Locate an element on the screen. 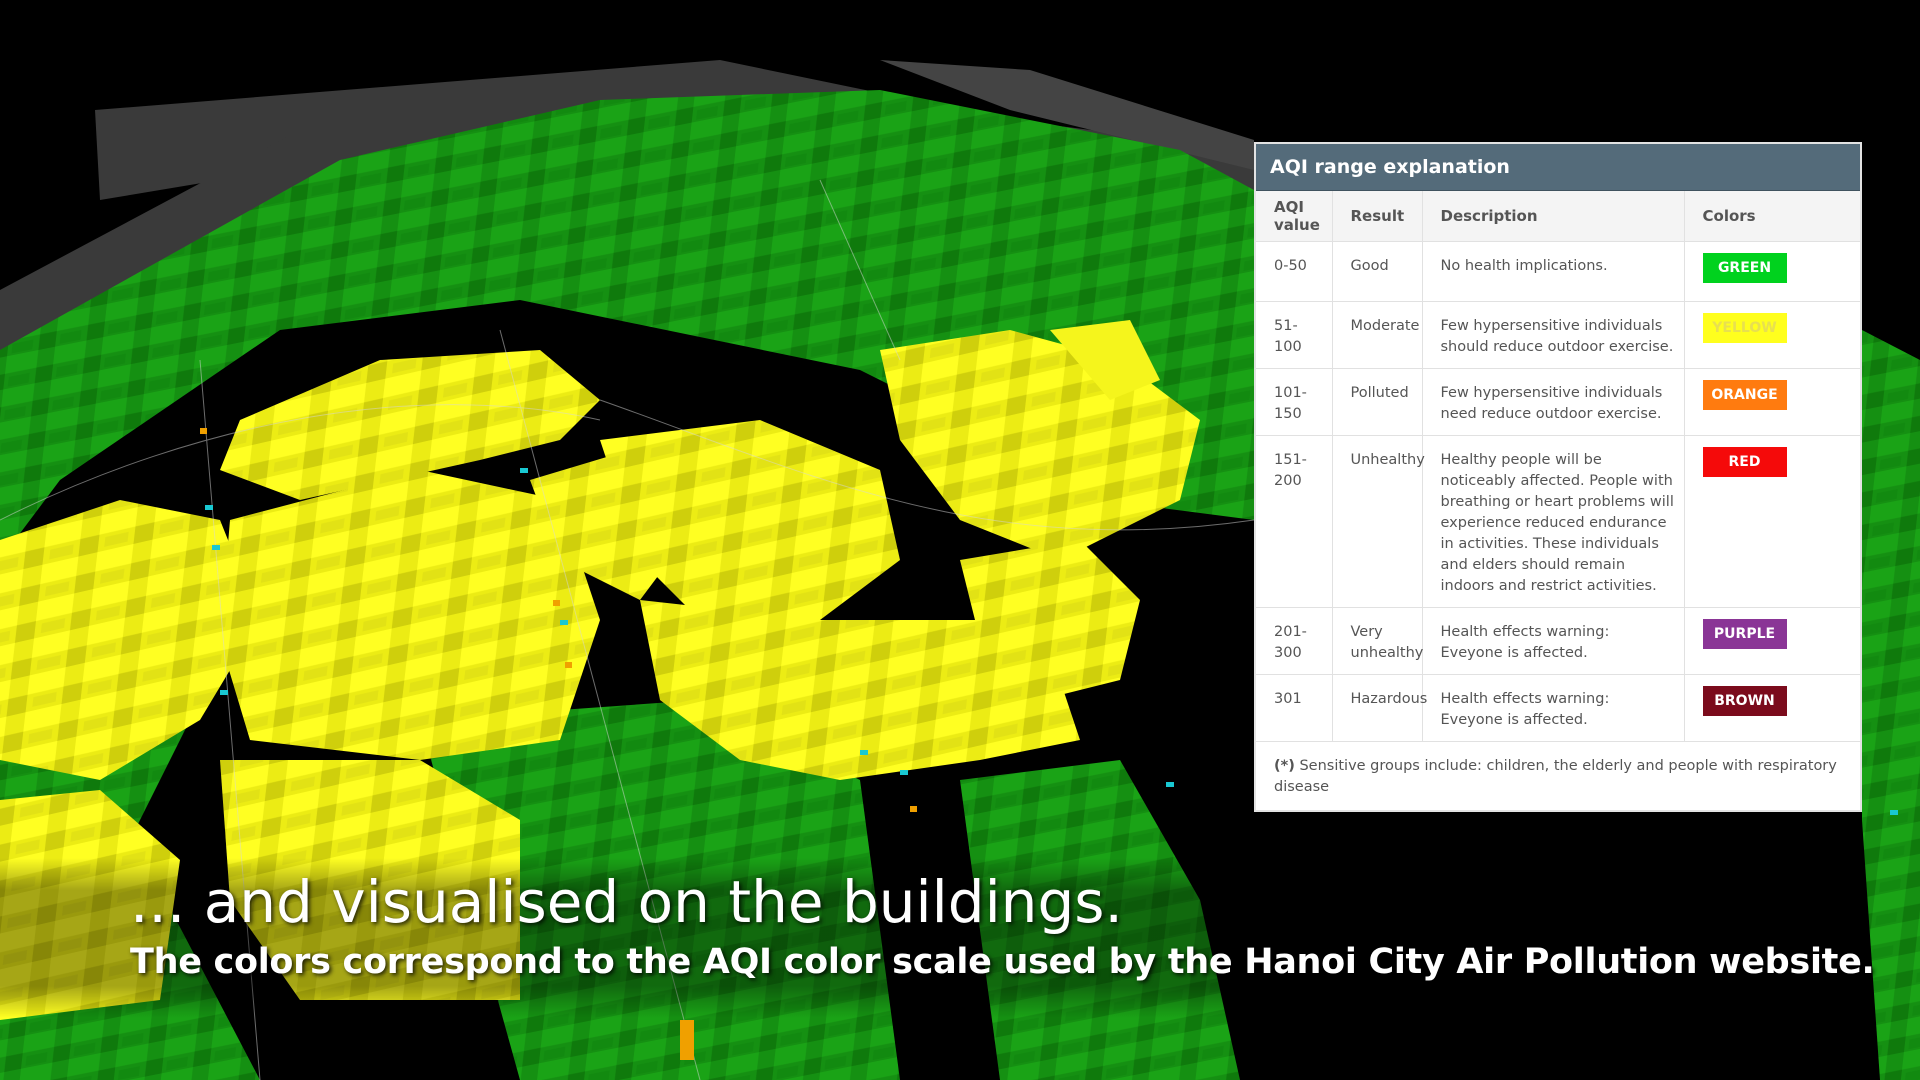  aqi-color-badge: GREEN is located at coordinates (1744, 268).